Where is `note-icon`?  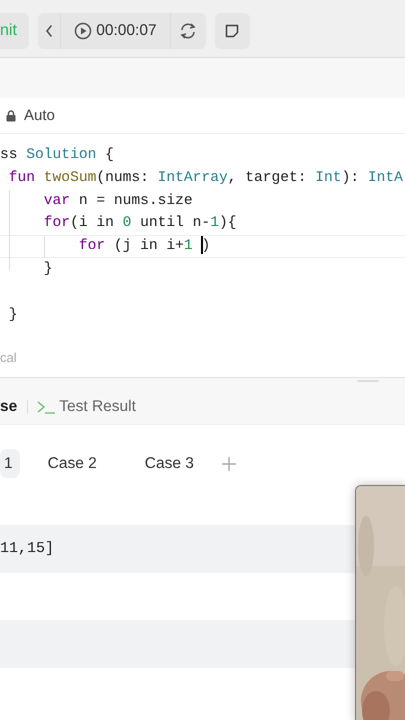 note-icon is located at coordinates (232, 30).